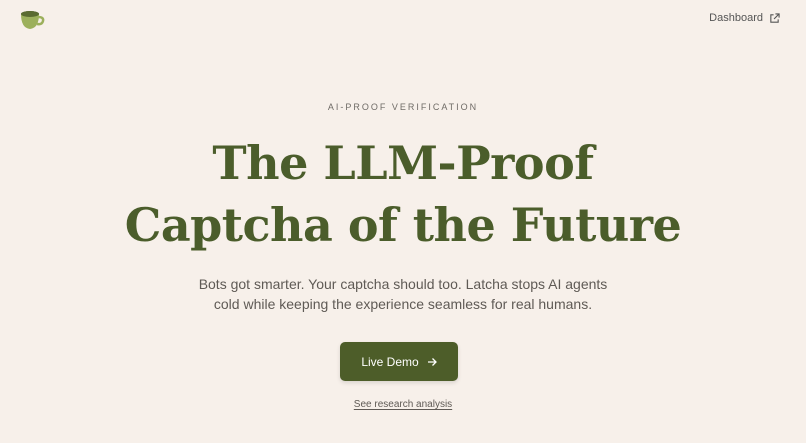  Describe the element at coordinates (432, 361) in the screenshot. I see `arrow-right-icon` at that location.